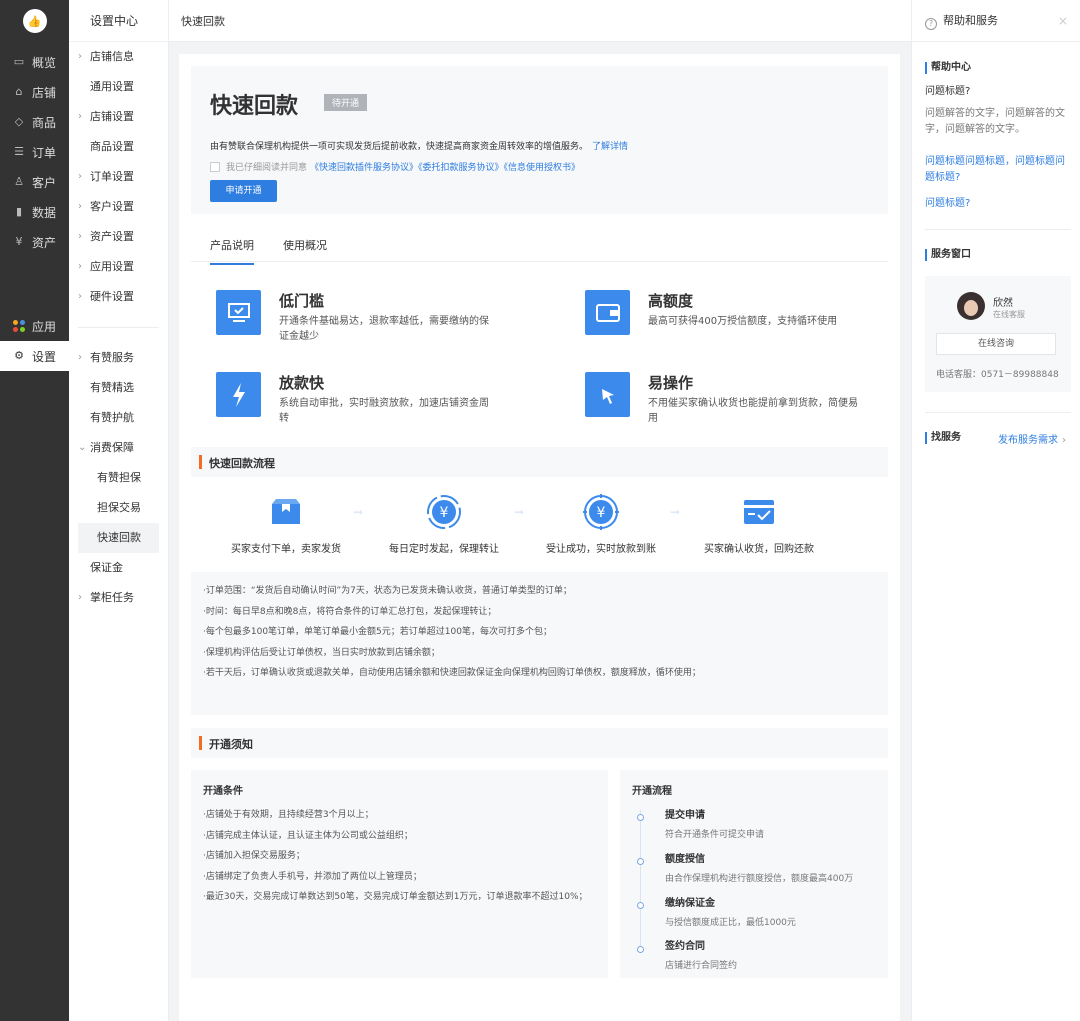 The width and height of the screenshot is (1080, 1021). I want to click on feature-title: 放款快, so click(302, 383).